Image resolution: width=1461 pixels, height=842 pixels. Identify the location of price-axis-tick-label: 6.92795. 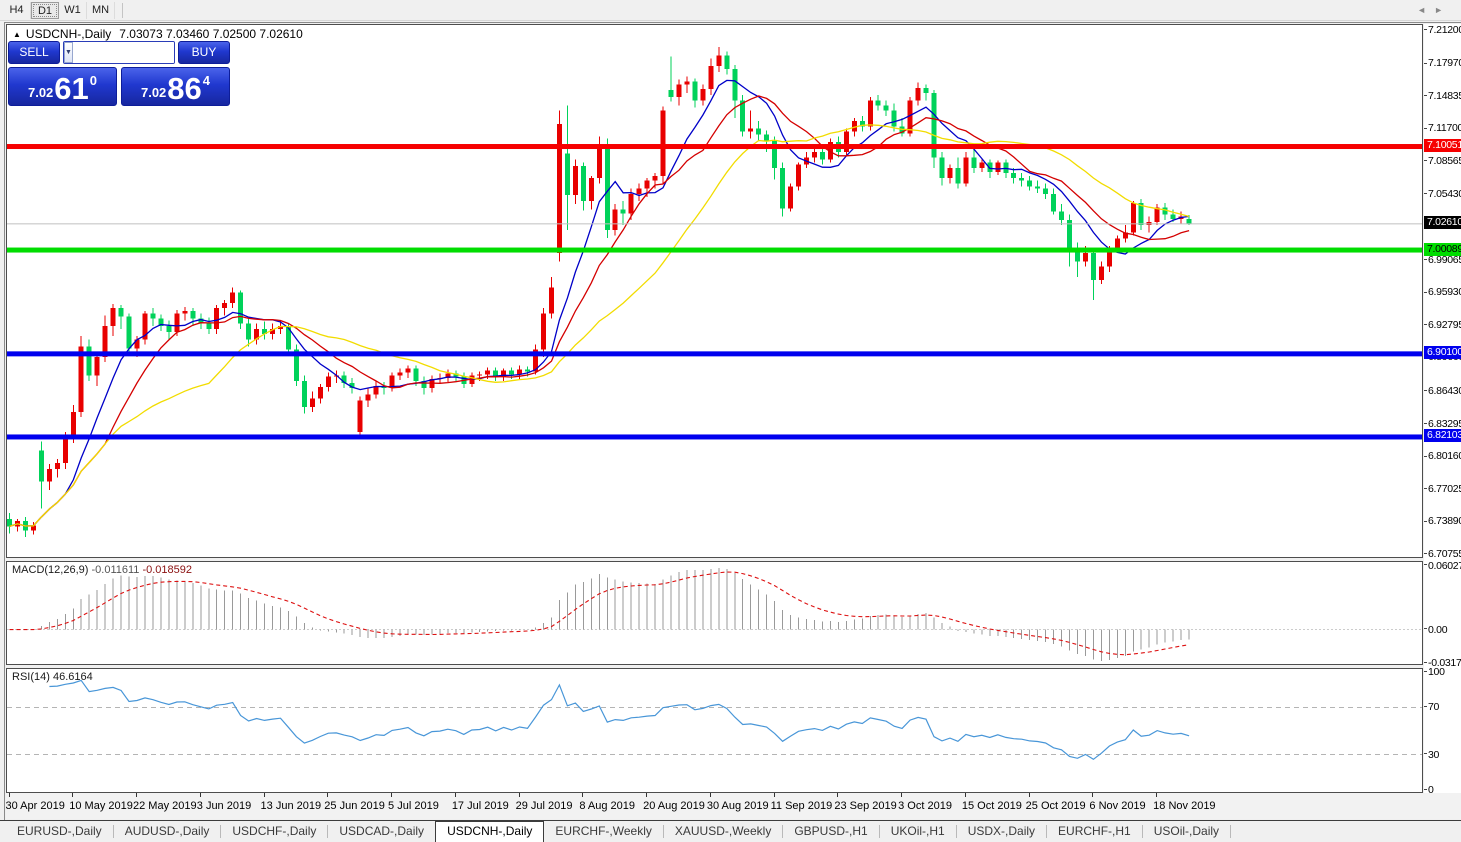
(1444, 324).